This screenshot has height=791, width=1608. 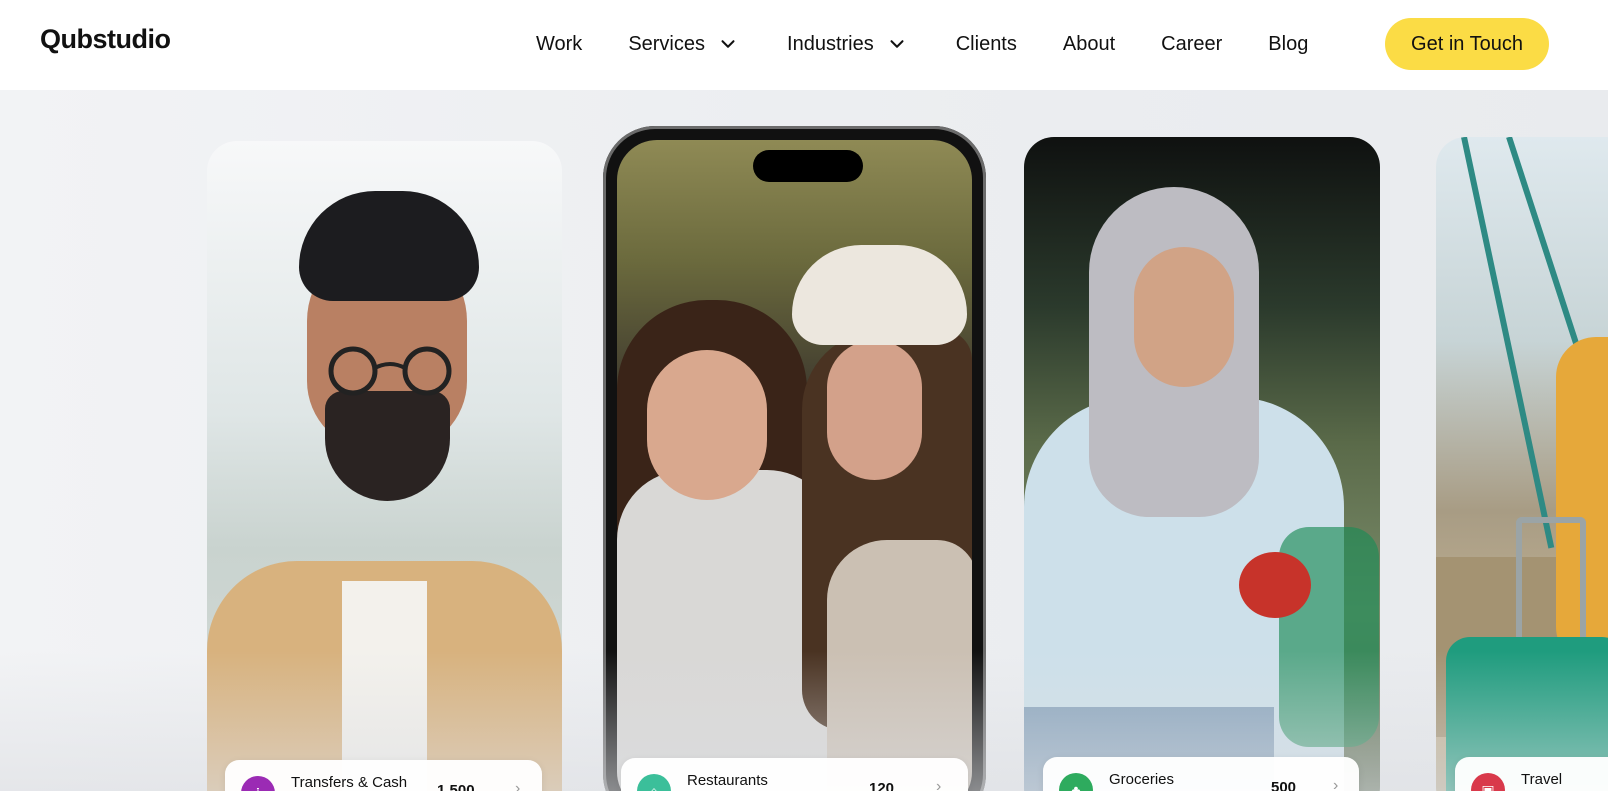 I want to click on transaction-pill-restaurants: ⌂ Restaurants 120 ›, so click(x=794, y=774).